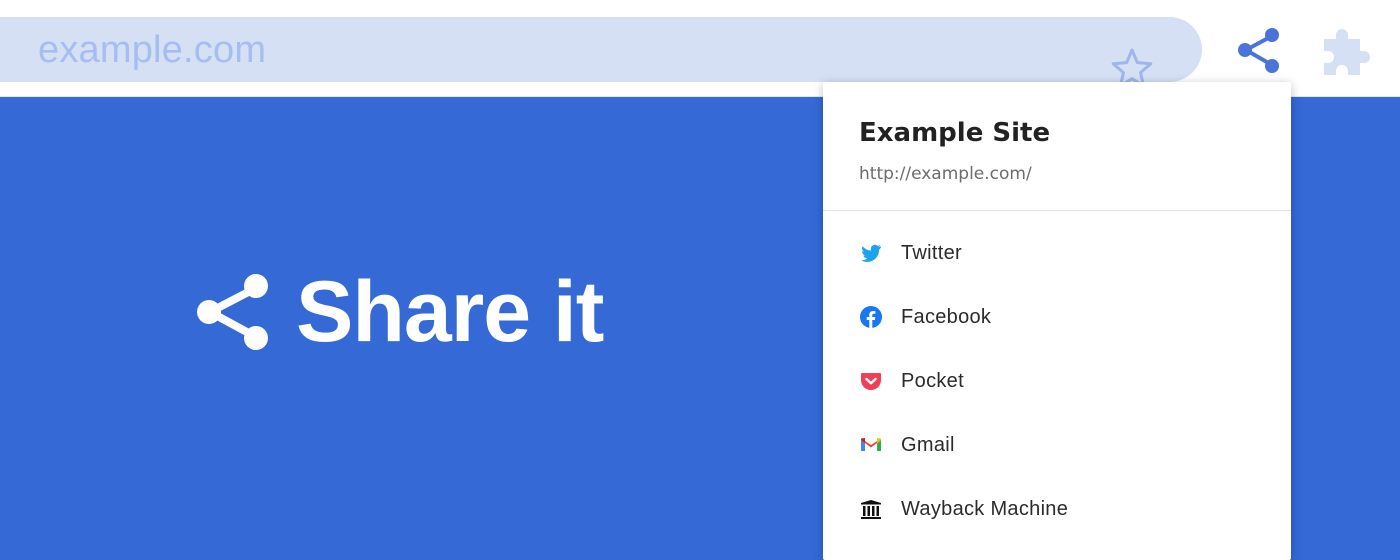  I want to click on share-pocket: Pocket, so click(1057, 381).